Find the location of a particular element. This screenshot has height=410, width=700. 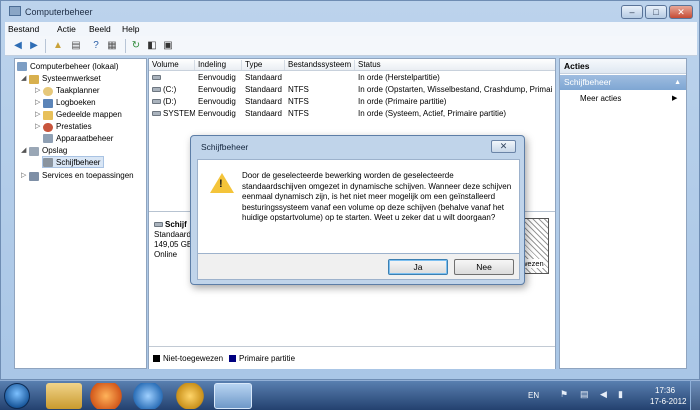

column-volume: Volume is located at coordinates (172, 65).